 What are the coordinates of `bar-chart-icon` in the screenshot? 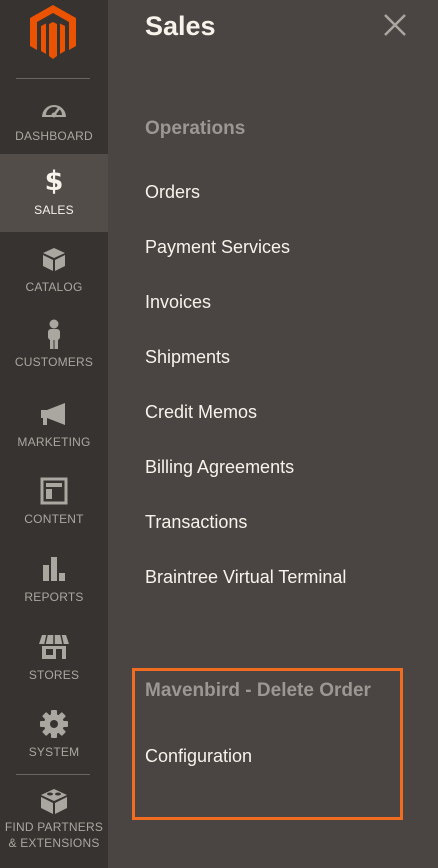 It's located at (54, 569).